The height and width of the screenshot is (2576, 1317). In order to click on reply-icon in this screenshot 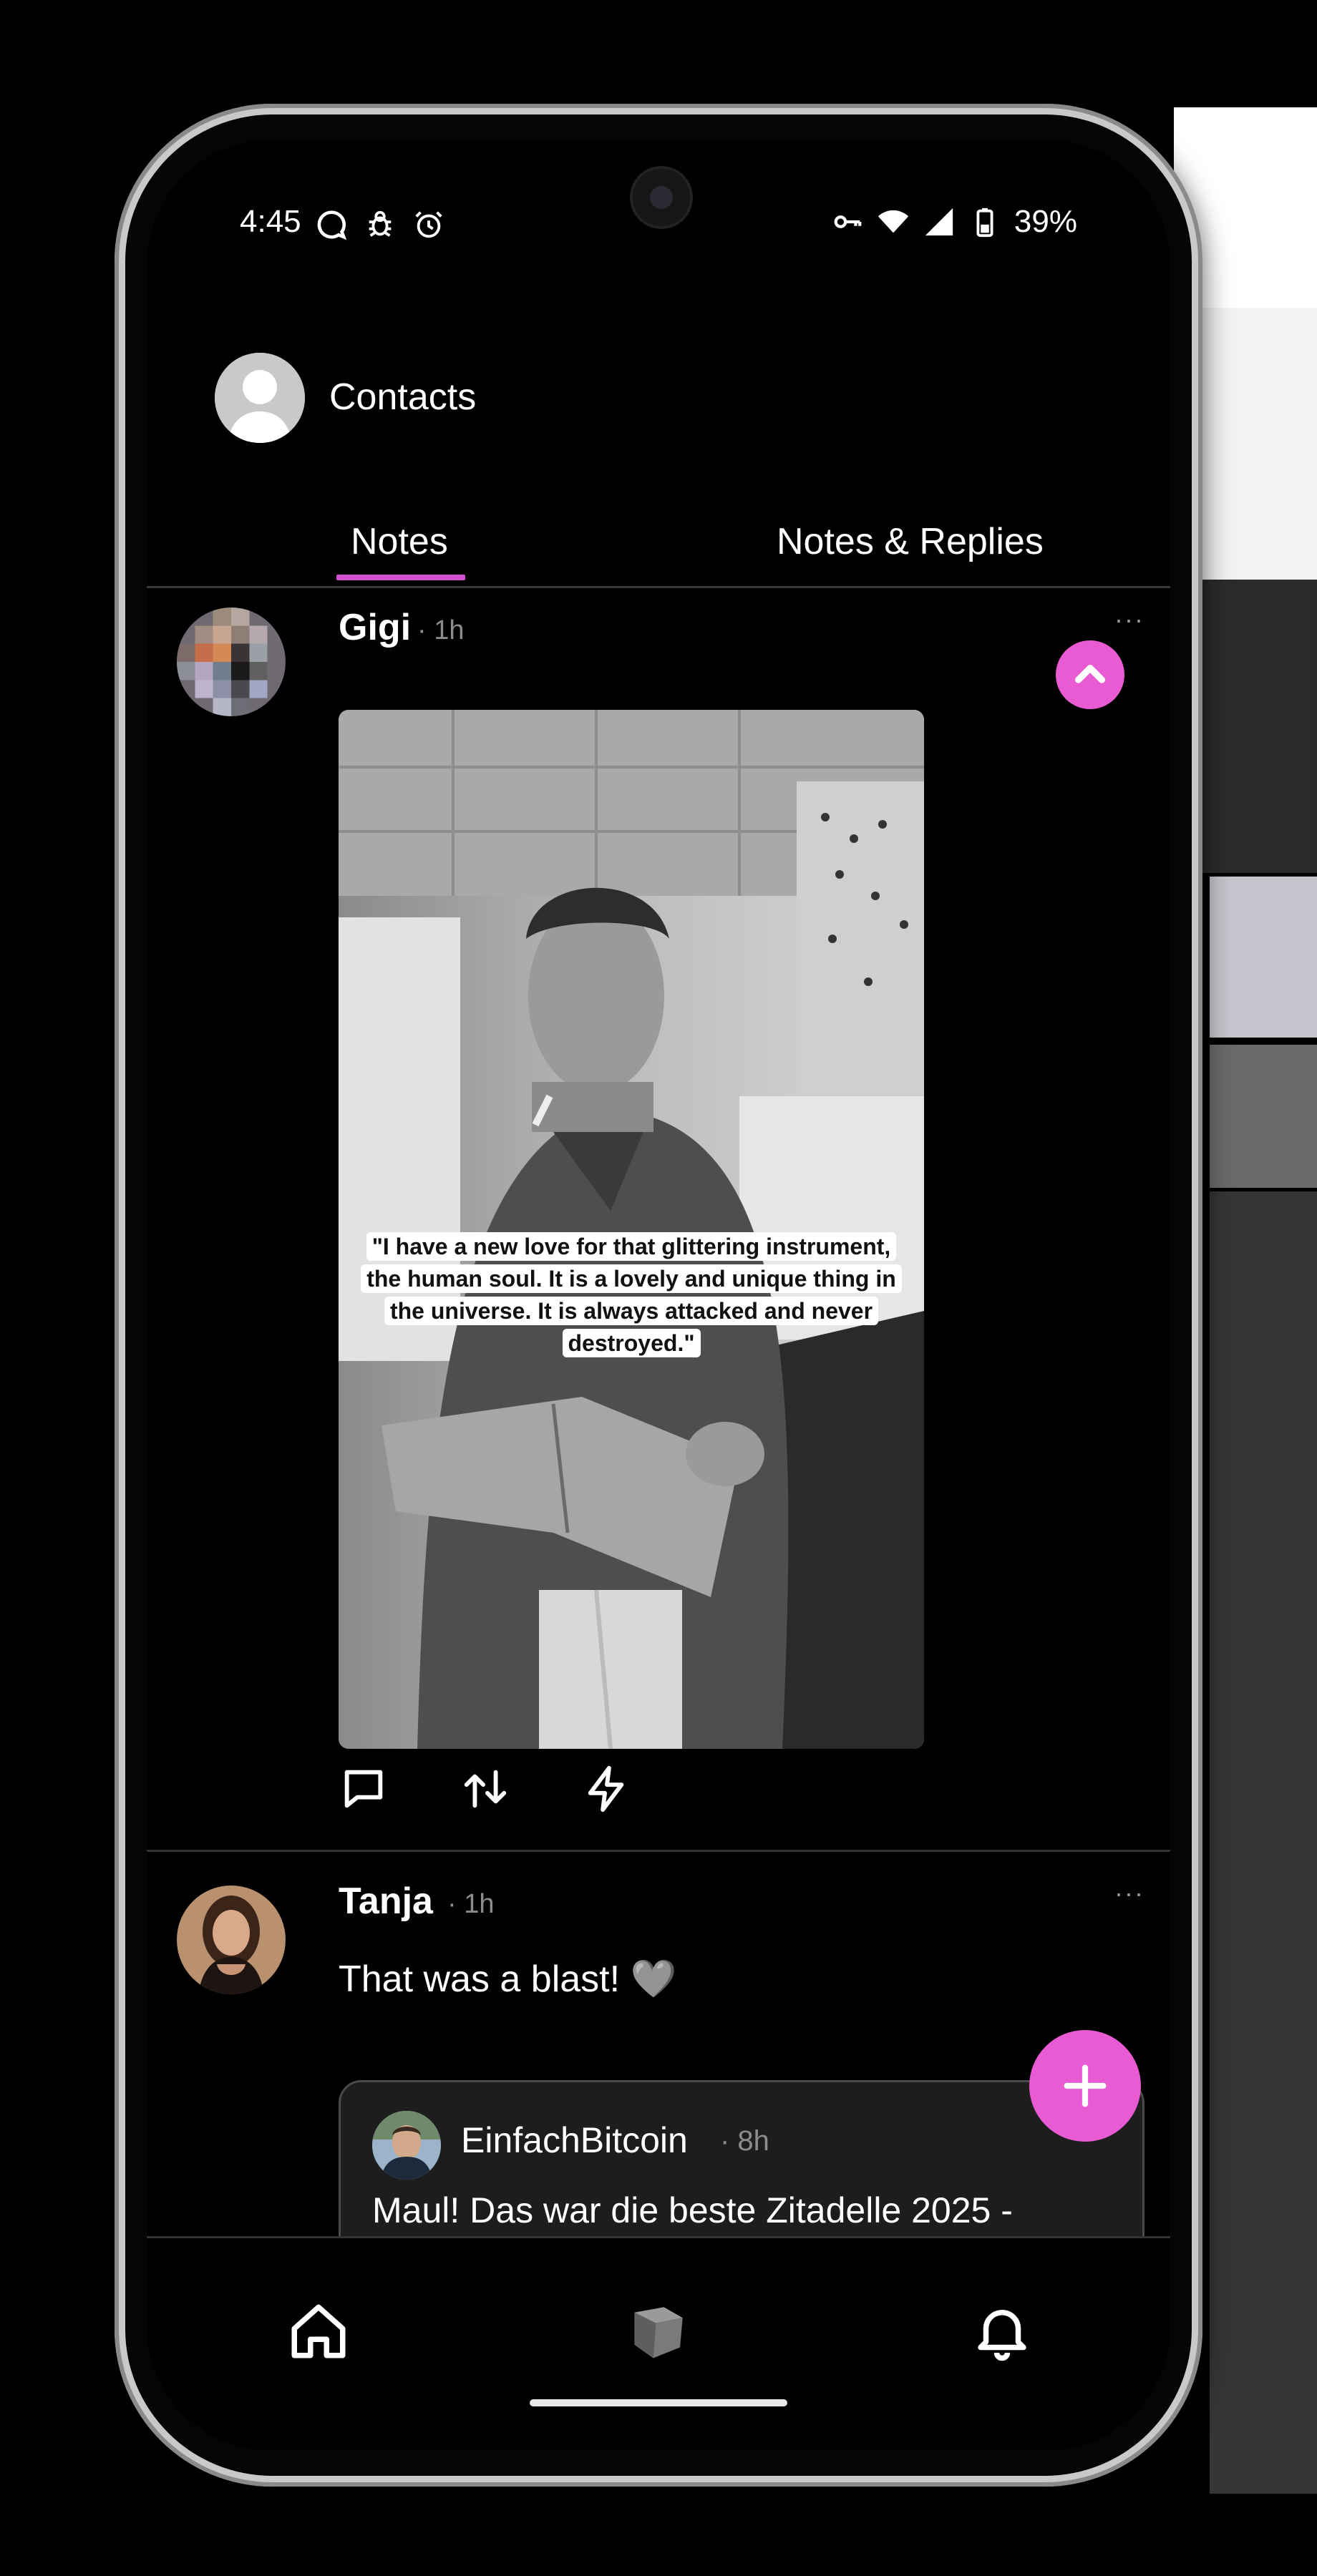, I will do `click(363, 1789)`.